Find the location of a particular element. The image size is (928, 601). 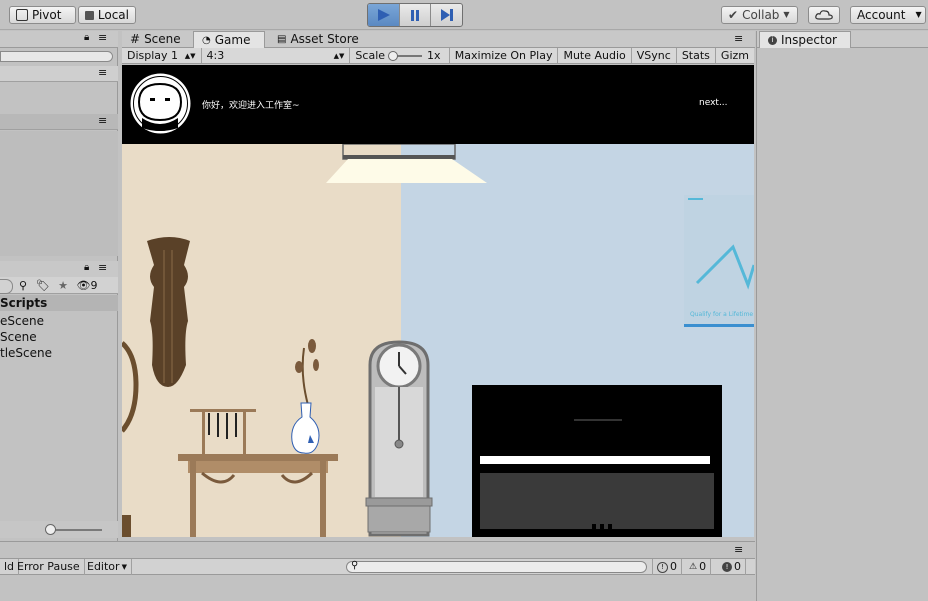

center-tabs: # Scene ◔ Game ▤ Asset Store ≡ is located at coordinates (438, 39).